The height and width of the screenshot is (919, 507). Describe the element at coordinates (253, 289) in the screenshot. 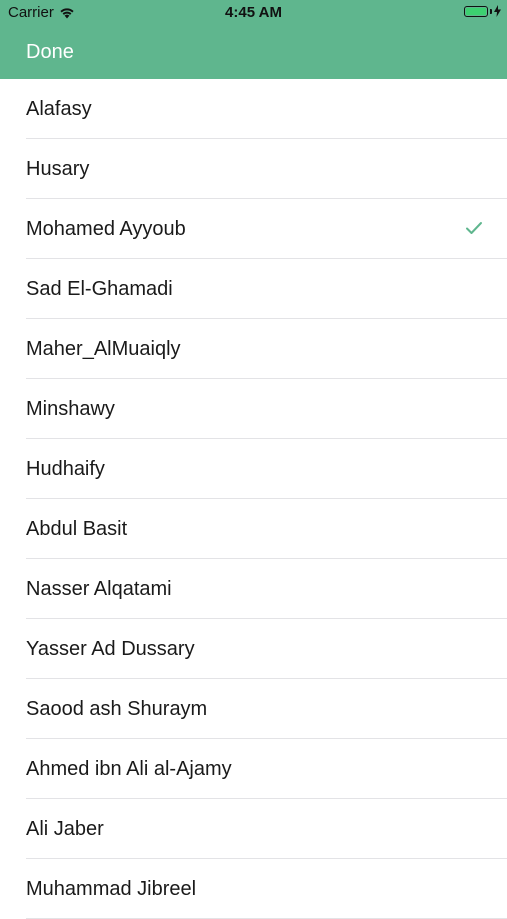

I see `reciter-row: Sad El-Ghamadi` at that location.